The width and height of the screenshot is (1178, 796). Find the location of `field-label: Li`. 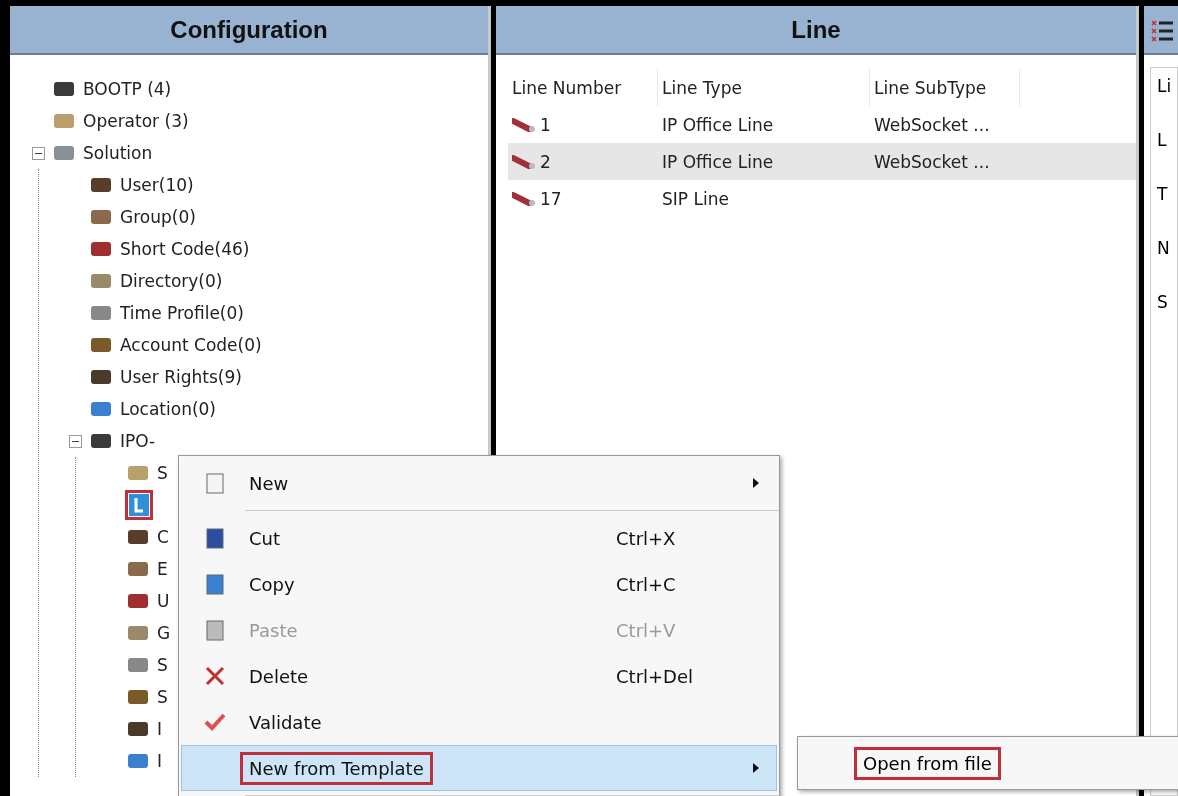

field-label: Li is located at coordinates (1165, 86).